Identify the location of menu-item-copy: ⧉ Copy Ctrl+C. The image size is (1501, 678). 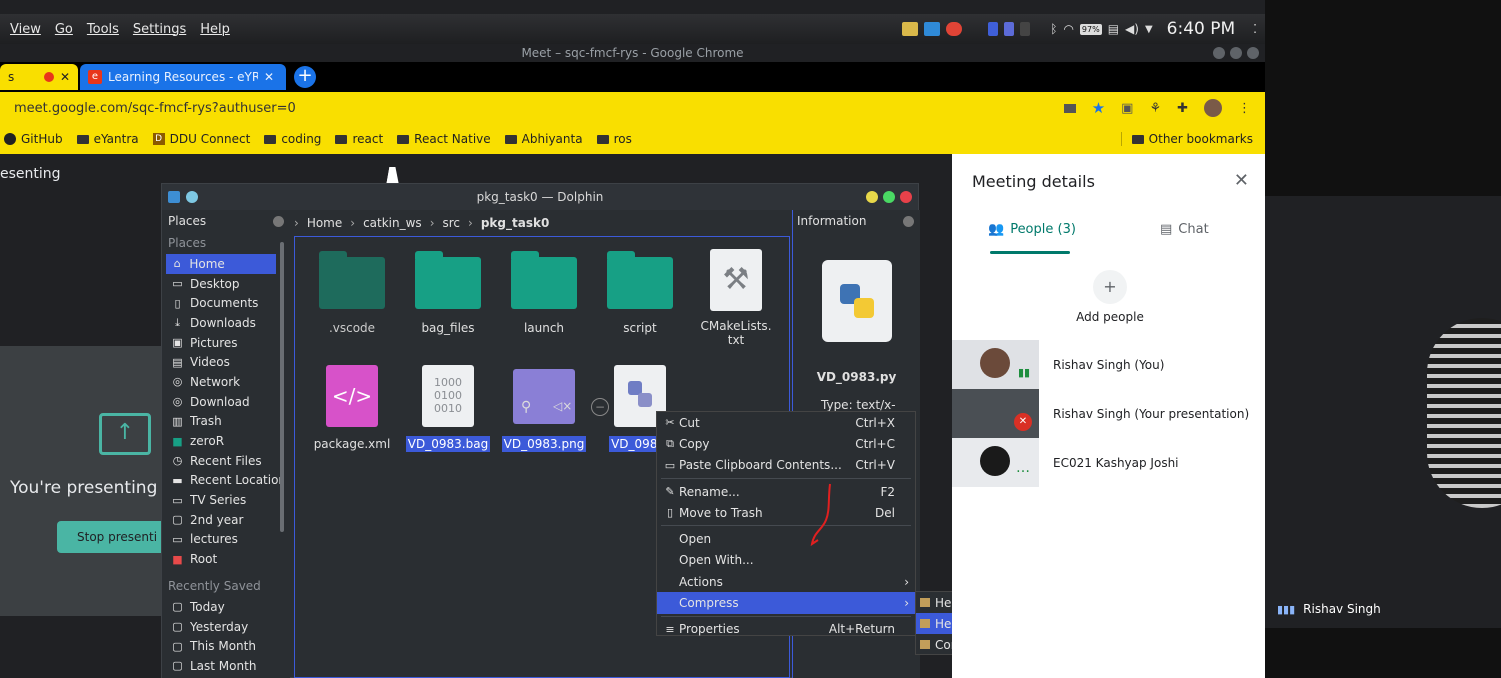
(786, 443).